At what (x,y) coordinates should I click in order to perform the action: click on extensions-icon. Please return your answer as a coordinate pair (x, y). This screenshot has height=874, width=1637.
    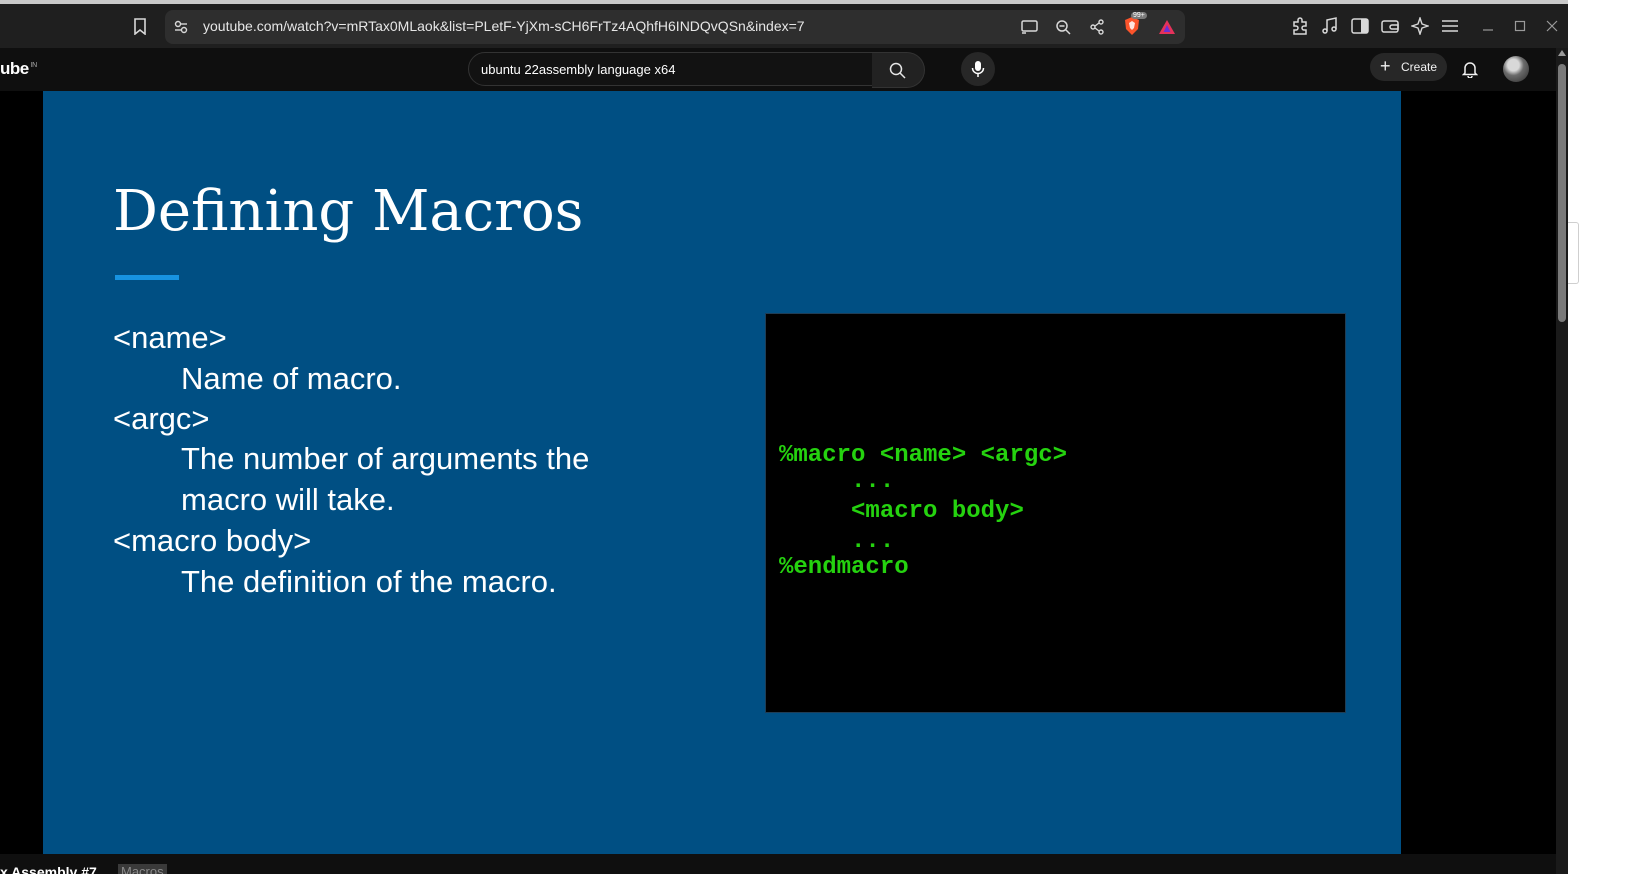
    Looking at the image, I should click on (1300, 26).